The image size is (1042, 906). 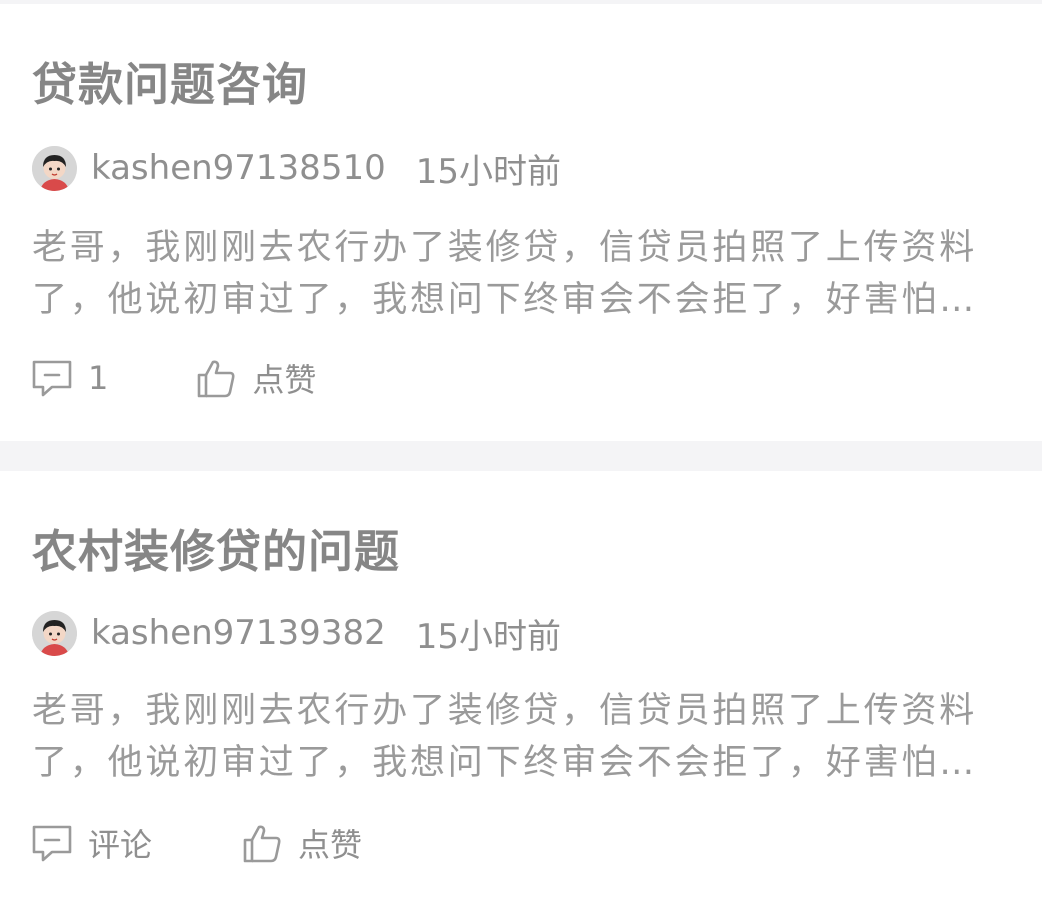 I want to click on post-actions: 评论 点赞, so click(x=197, y=843).